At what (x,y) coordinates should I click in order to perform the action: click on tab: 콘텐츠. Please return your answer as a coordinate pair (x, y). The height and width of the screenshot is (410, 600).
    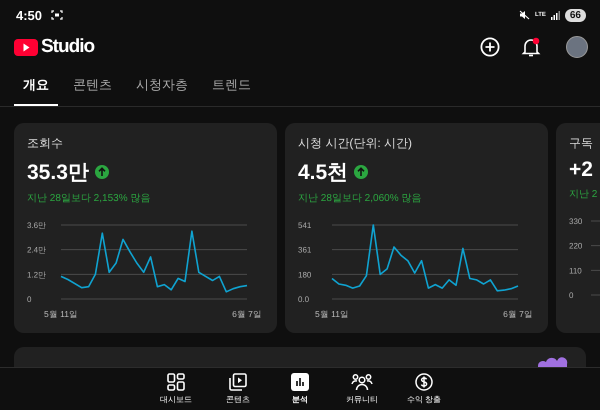
    Looking at the image, I should click on (92, 89).